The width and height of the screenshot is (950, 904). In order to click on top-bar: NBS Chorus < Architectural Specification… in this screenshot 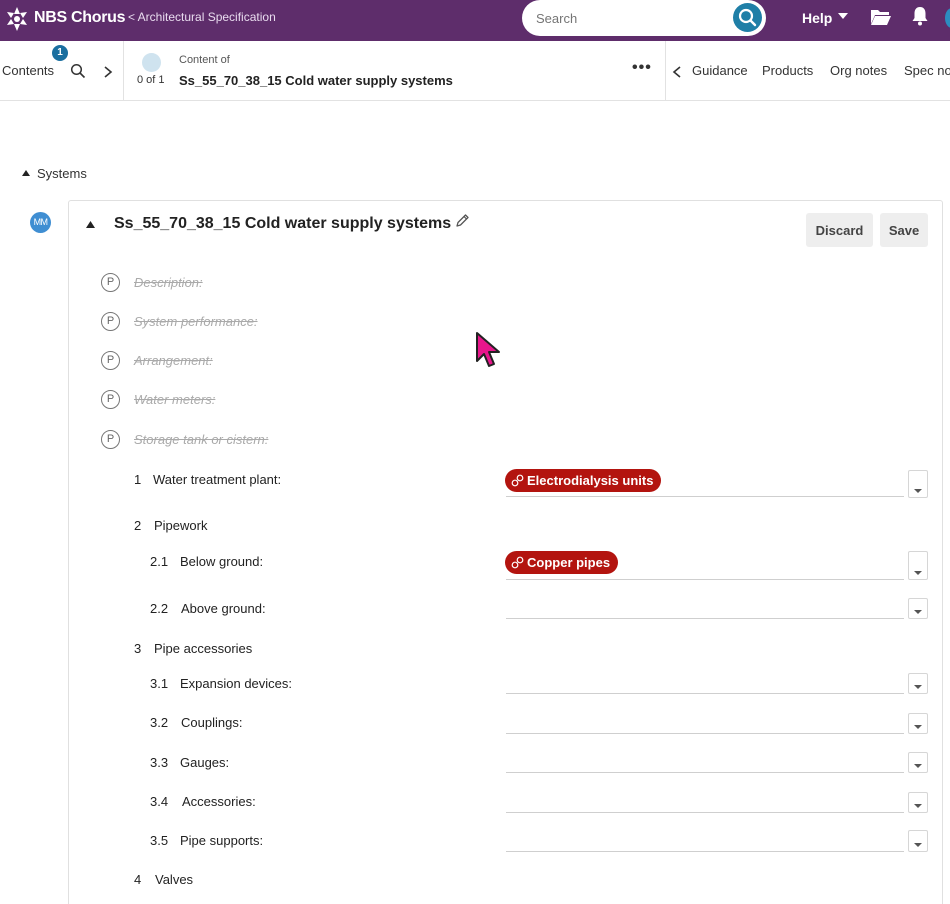, I will do `click(475, 20)`.